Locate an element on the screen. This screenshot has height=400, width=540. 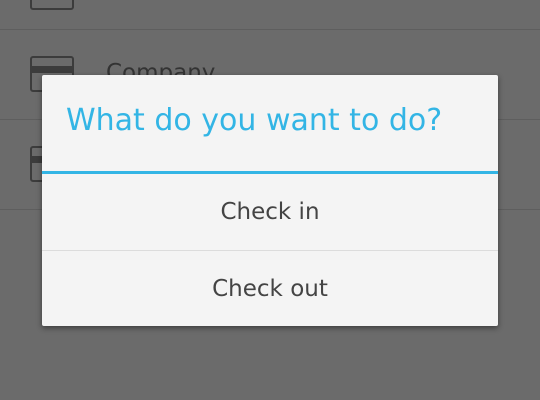
card-icon is located at coordinates (52, 5).